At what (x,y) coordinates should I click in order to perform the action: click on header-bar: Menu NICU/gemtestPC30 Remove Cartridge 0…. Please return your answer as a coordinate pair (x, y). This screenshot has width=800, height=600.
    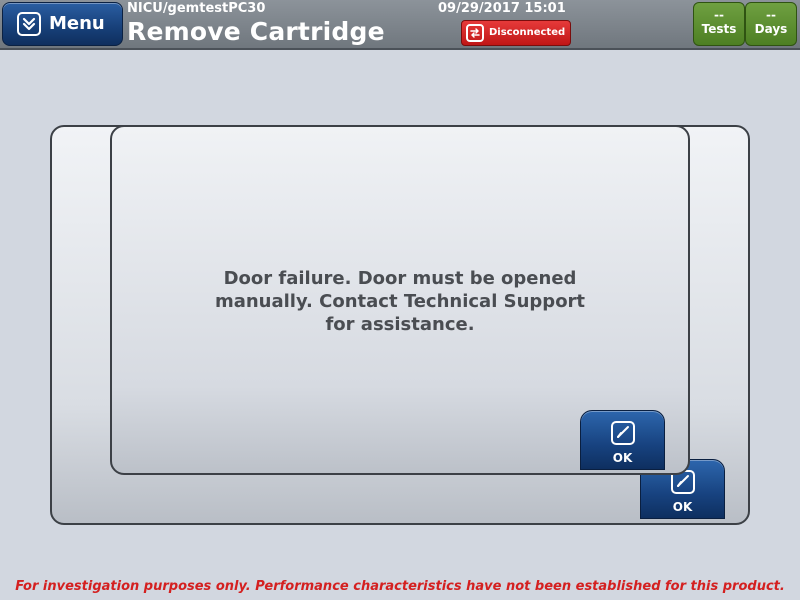
    Looking at the image, I should click on (400, 25).